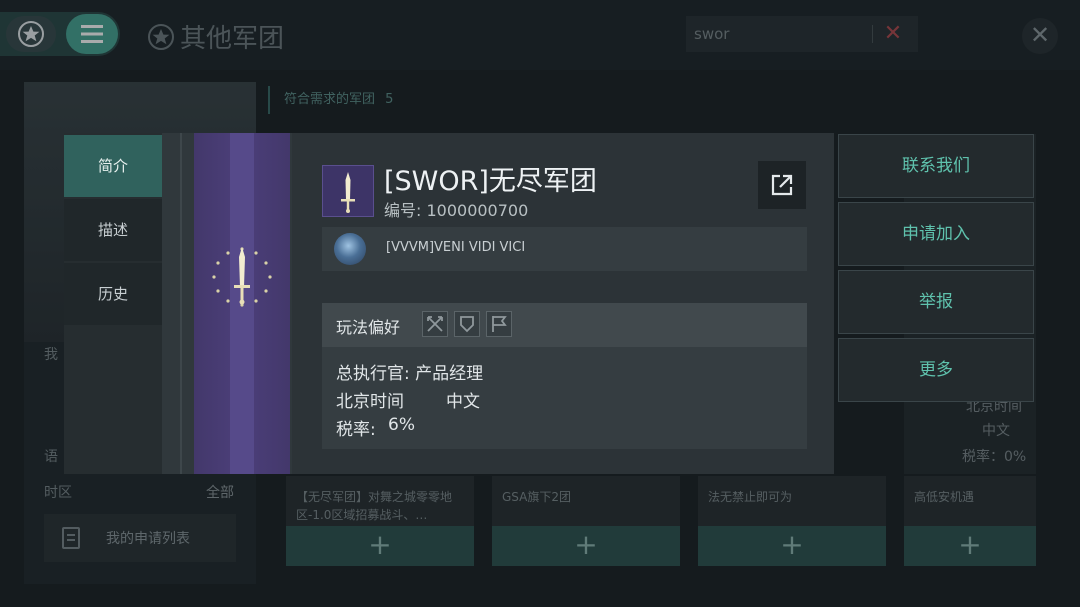 This screenshot has height=607, width=1080. I want to click on shield-icon, so click(467, 324).